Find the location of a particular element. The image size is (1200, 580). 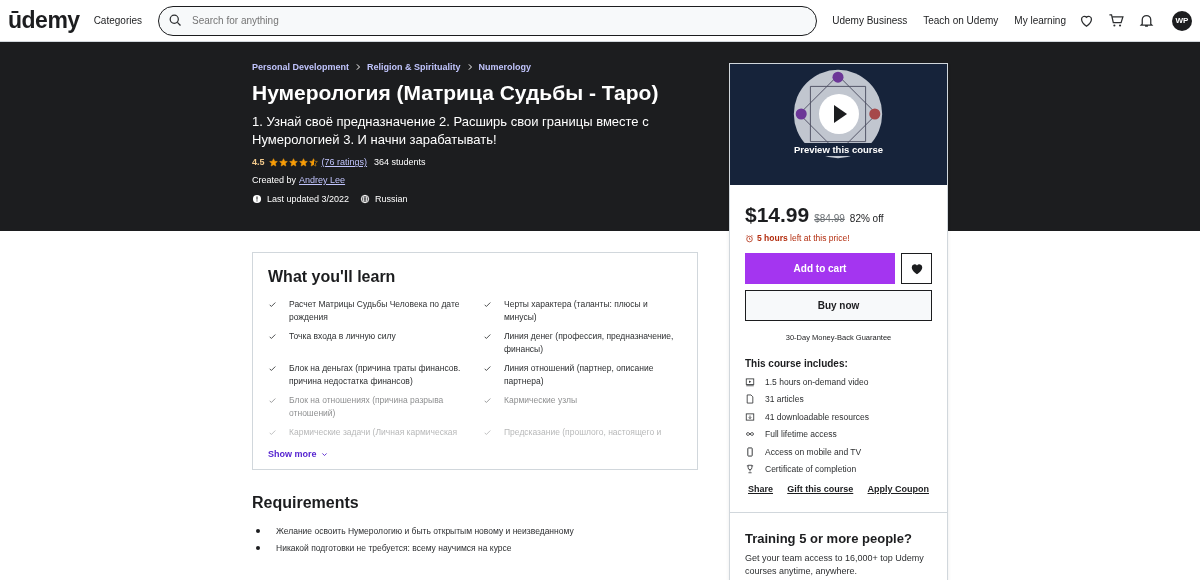

includes-item: Certificate of completion is located at coordinates (811, 469).